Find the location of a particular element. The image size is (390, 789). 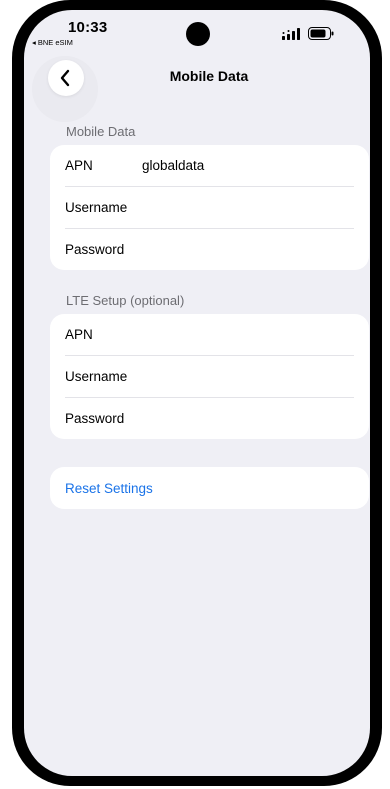

front-camera is located at coordinates (198, 34).